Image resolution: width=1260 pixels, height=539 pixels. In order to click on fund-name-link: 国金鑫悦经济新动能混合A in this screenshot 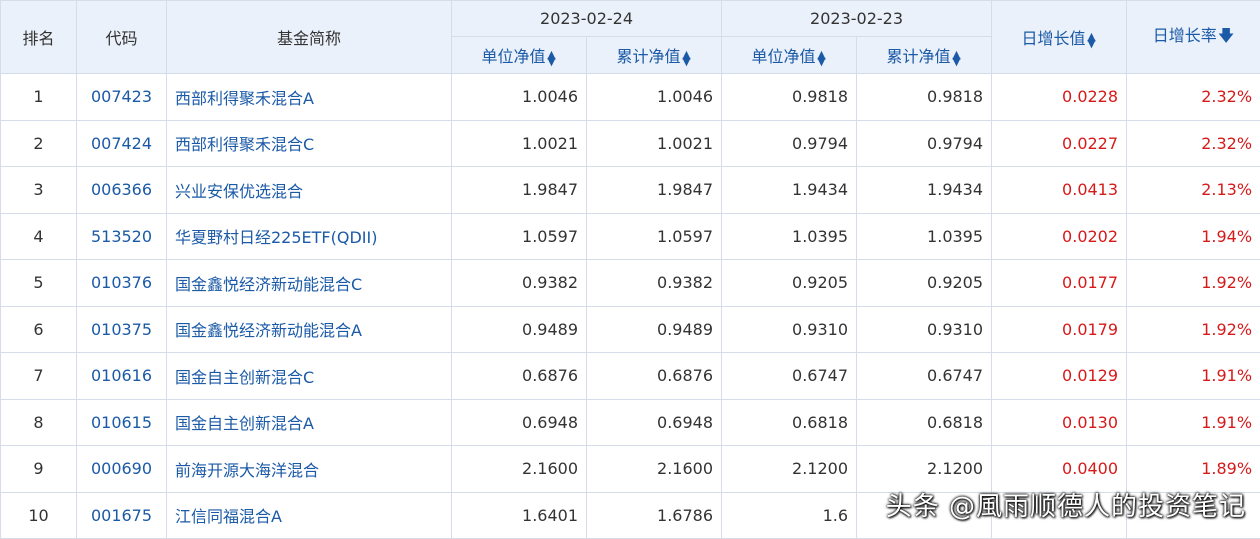, I will do `click(309, 329)`.